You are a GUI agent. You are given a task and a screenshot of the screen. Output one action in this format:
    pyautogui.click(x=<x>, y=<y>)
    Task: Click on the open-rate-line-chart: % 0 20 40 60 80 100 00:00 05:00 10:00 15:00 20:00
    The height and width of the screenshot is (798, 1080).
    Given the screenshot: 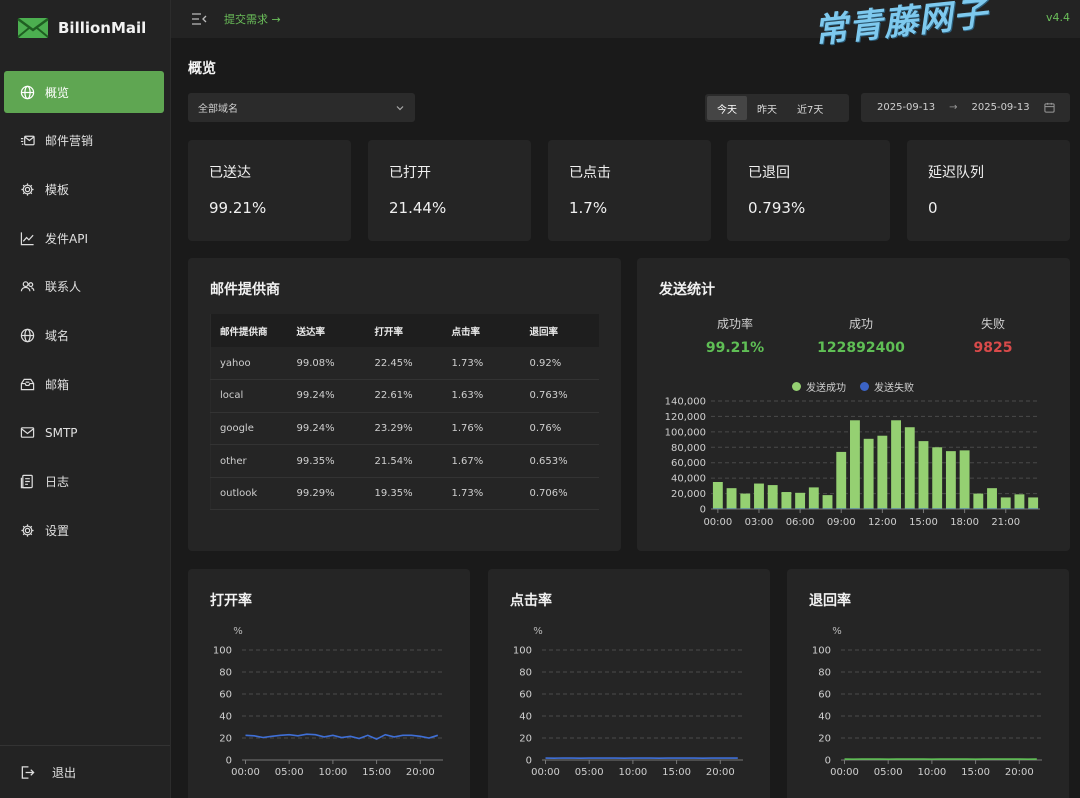 What is the action you would take?
    pyautogui.click(x=328, y=702)
    